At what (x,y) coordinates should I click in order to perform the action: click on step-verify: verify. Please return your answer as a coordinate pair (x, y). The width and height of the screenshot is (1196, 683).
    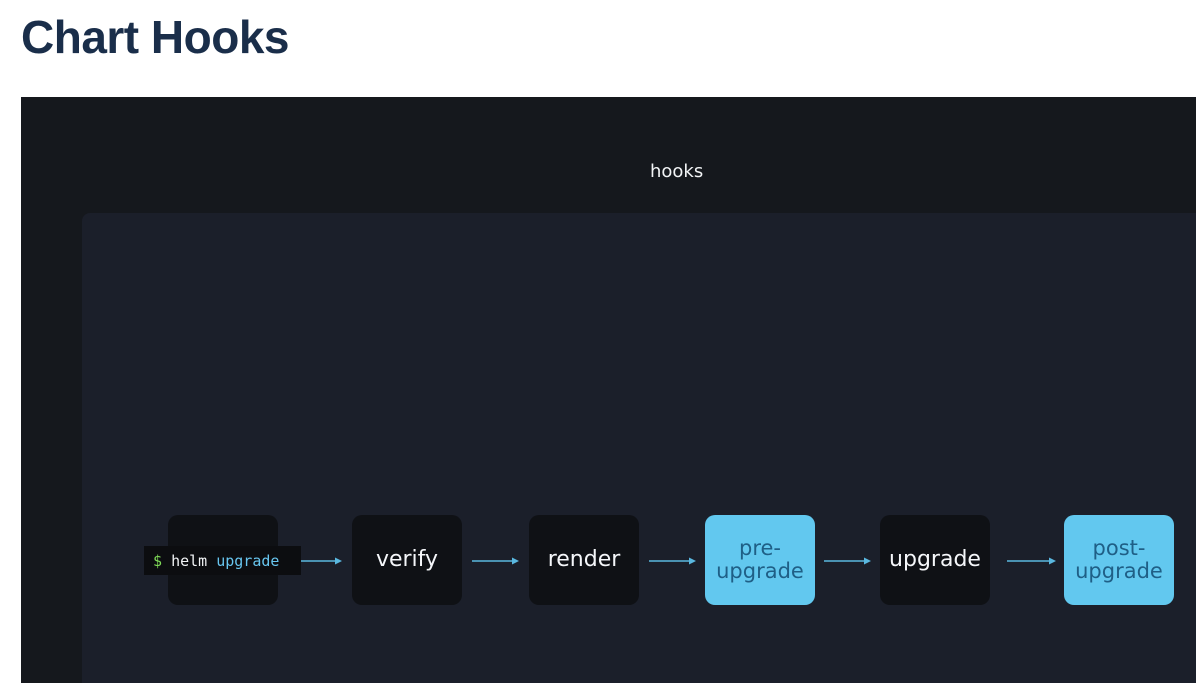
    Looking at the image, I should click on (407, 560).